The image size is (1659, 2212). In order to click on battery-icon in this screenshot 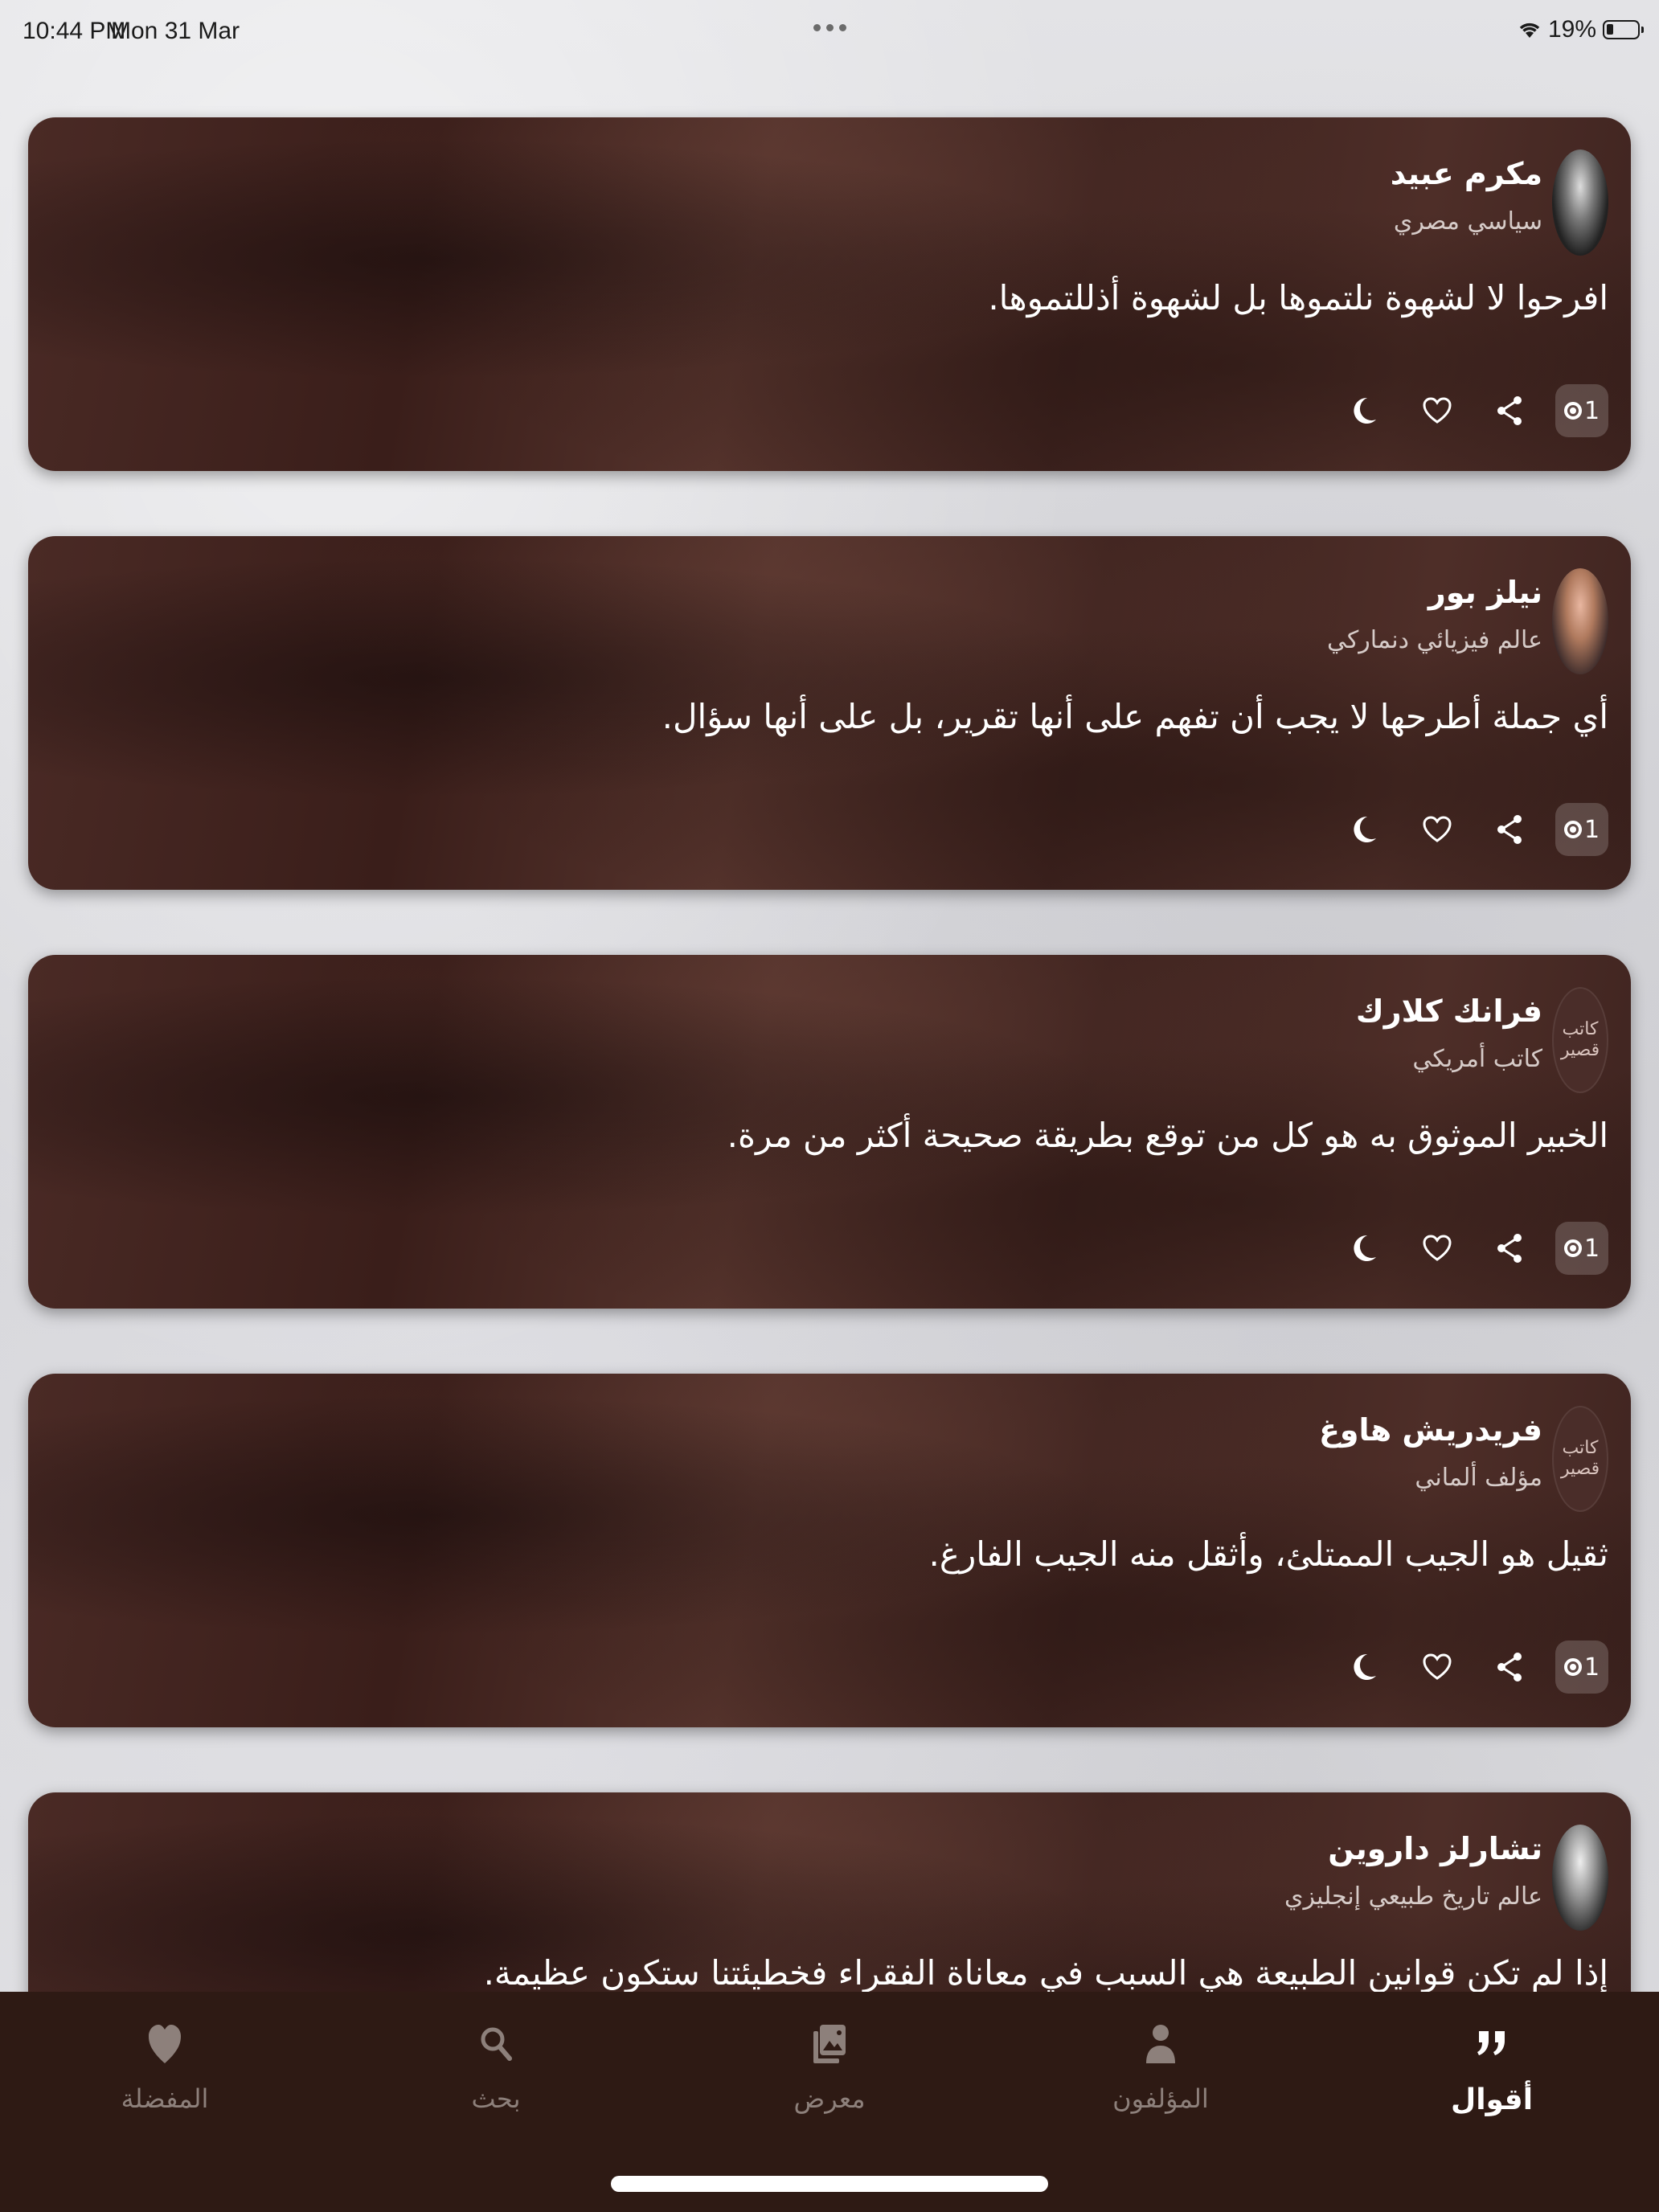, I will do `click(1623, 29)`.